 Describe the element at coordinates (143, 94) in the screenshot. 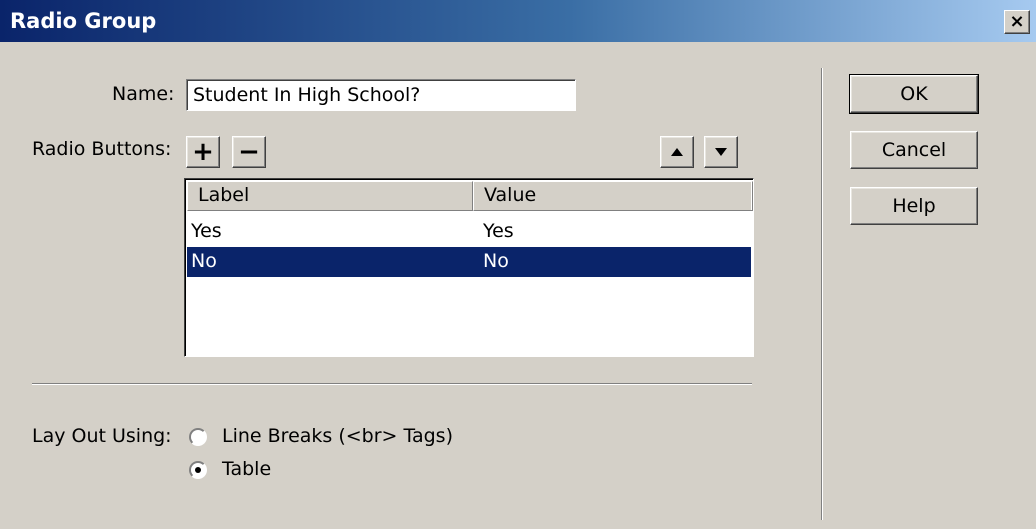

I see `name-label: Name:` at that location.